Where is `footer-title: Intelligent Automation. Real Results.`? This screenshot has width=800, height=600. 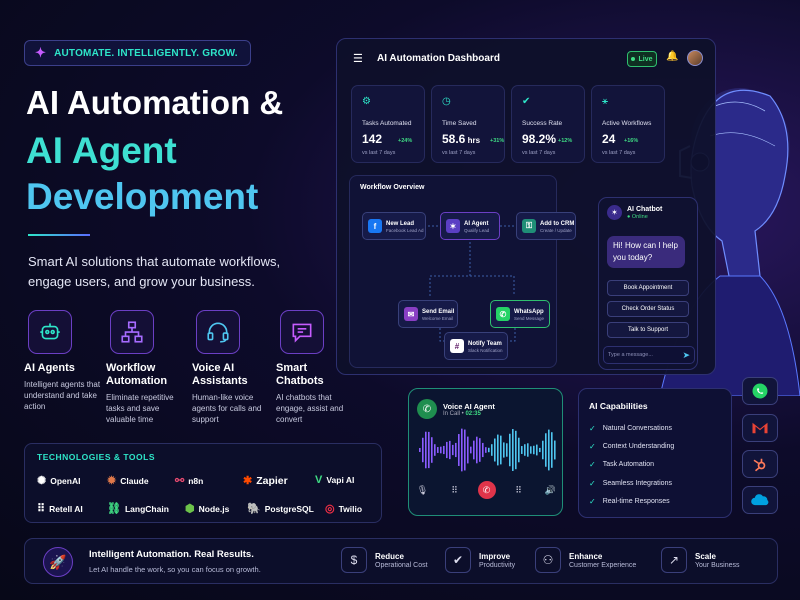
footer-title: Intelligent Automation. Real Results. is located at coordinates (171, 554).